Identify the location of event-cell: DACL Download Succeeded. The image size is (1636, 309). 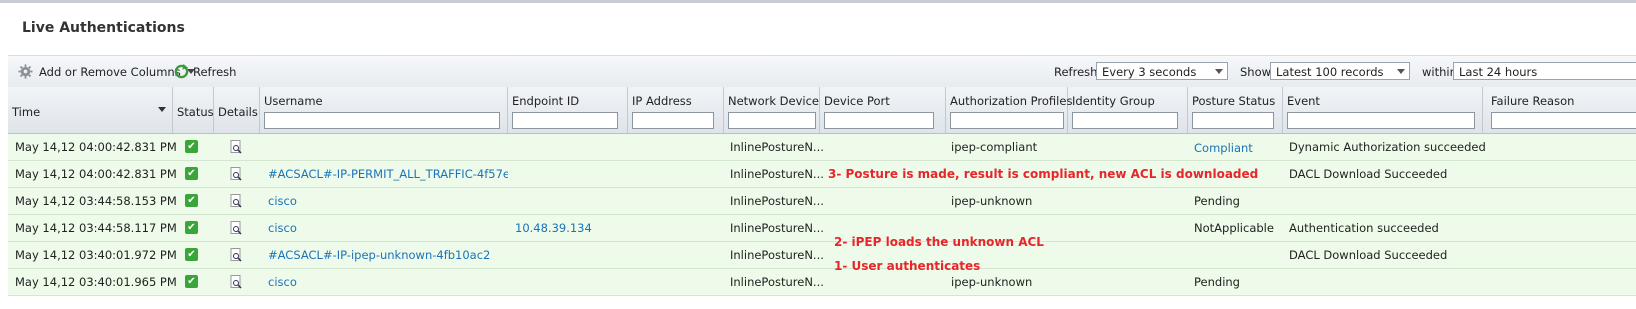
(1368, 255).